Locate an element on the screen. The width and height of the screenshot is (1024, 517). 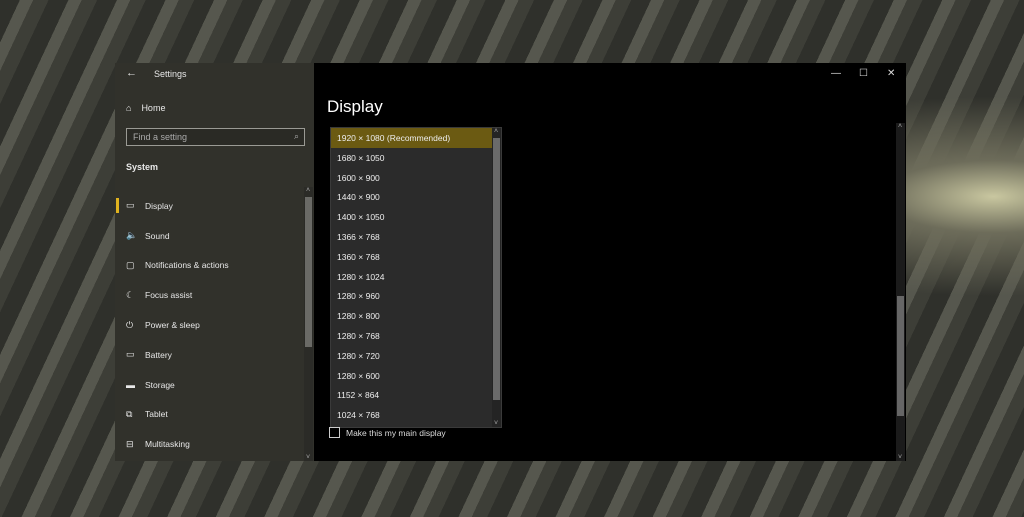
sound-icon: 🔈 is located at coordinates (132, 235).